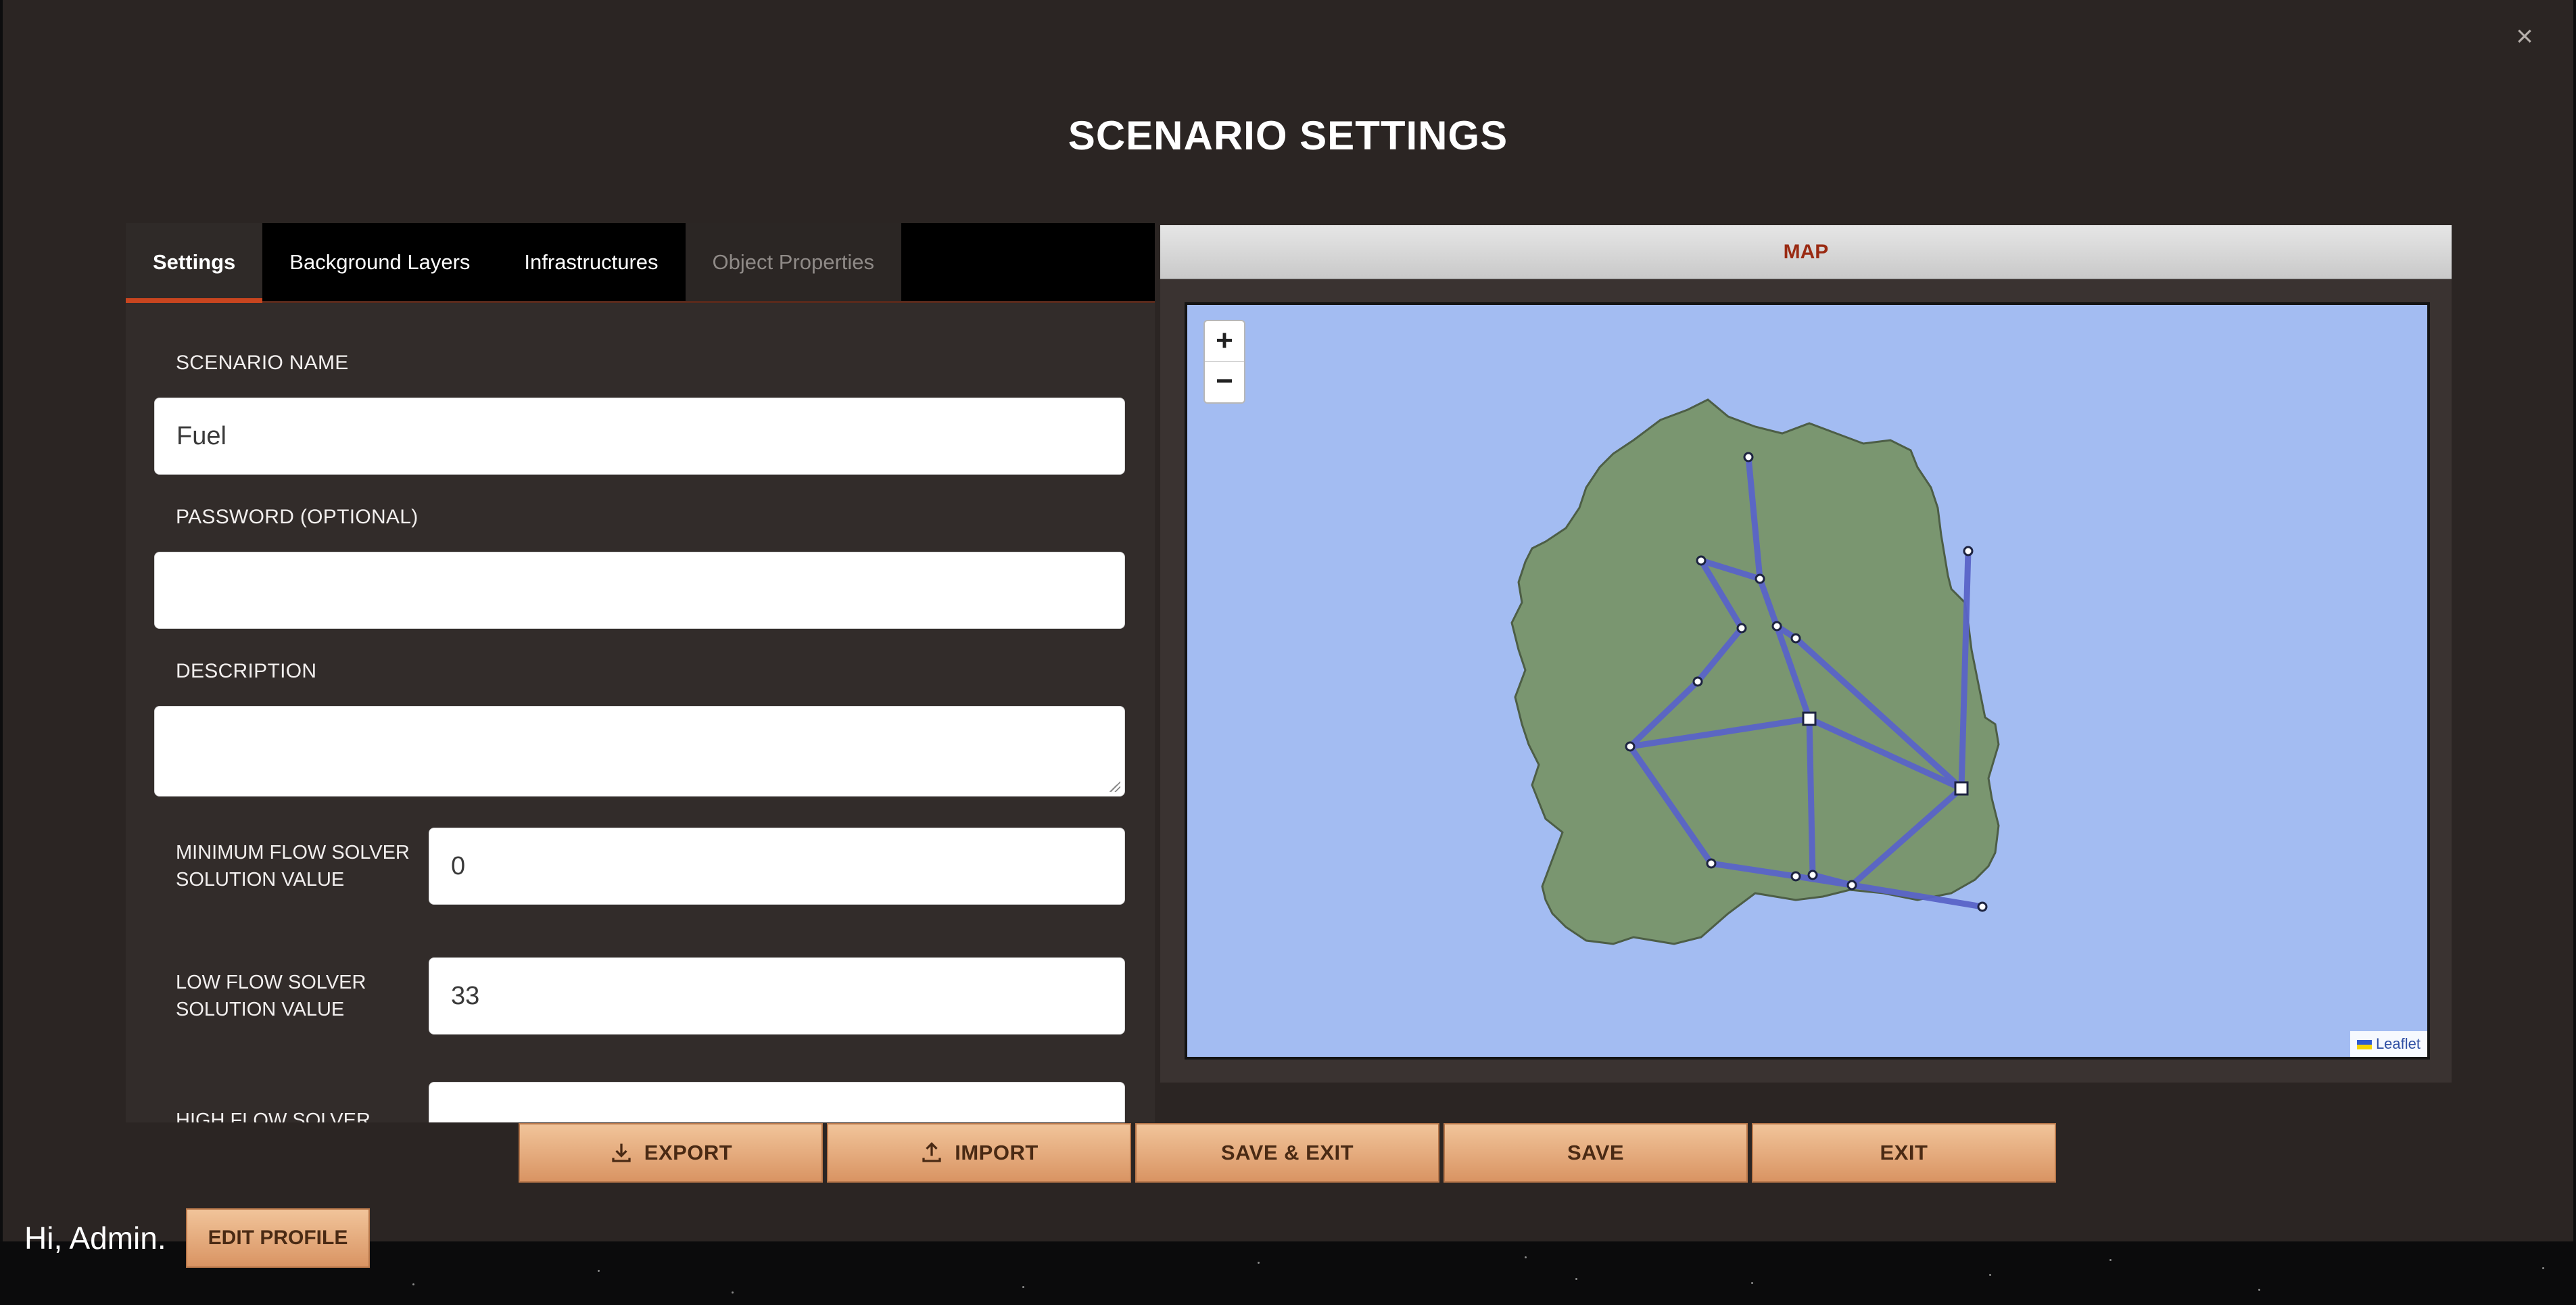  Describe the element at coordinates (777, 866) in the screenshot. I see `min-flow-input: 0` at that location.